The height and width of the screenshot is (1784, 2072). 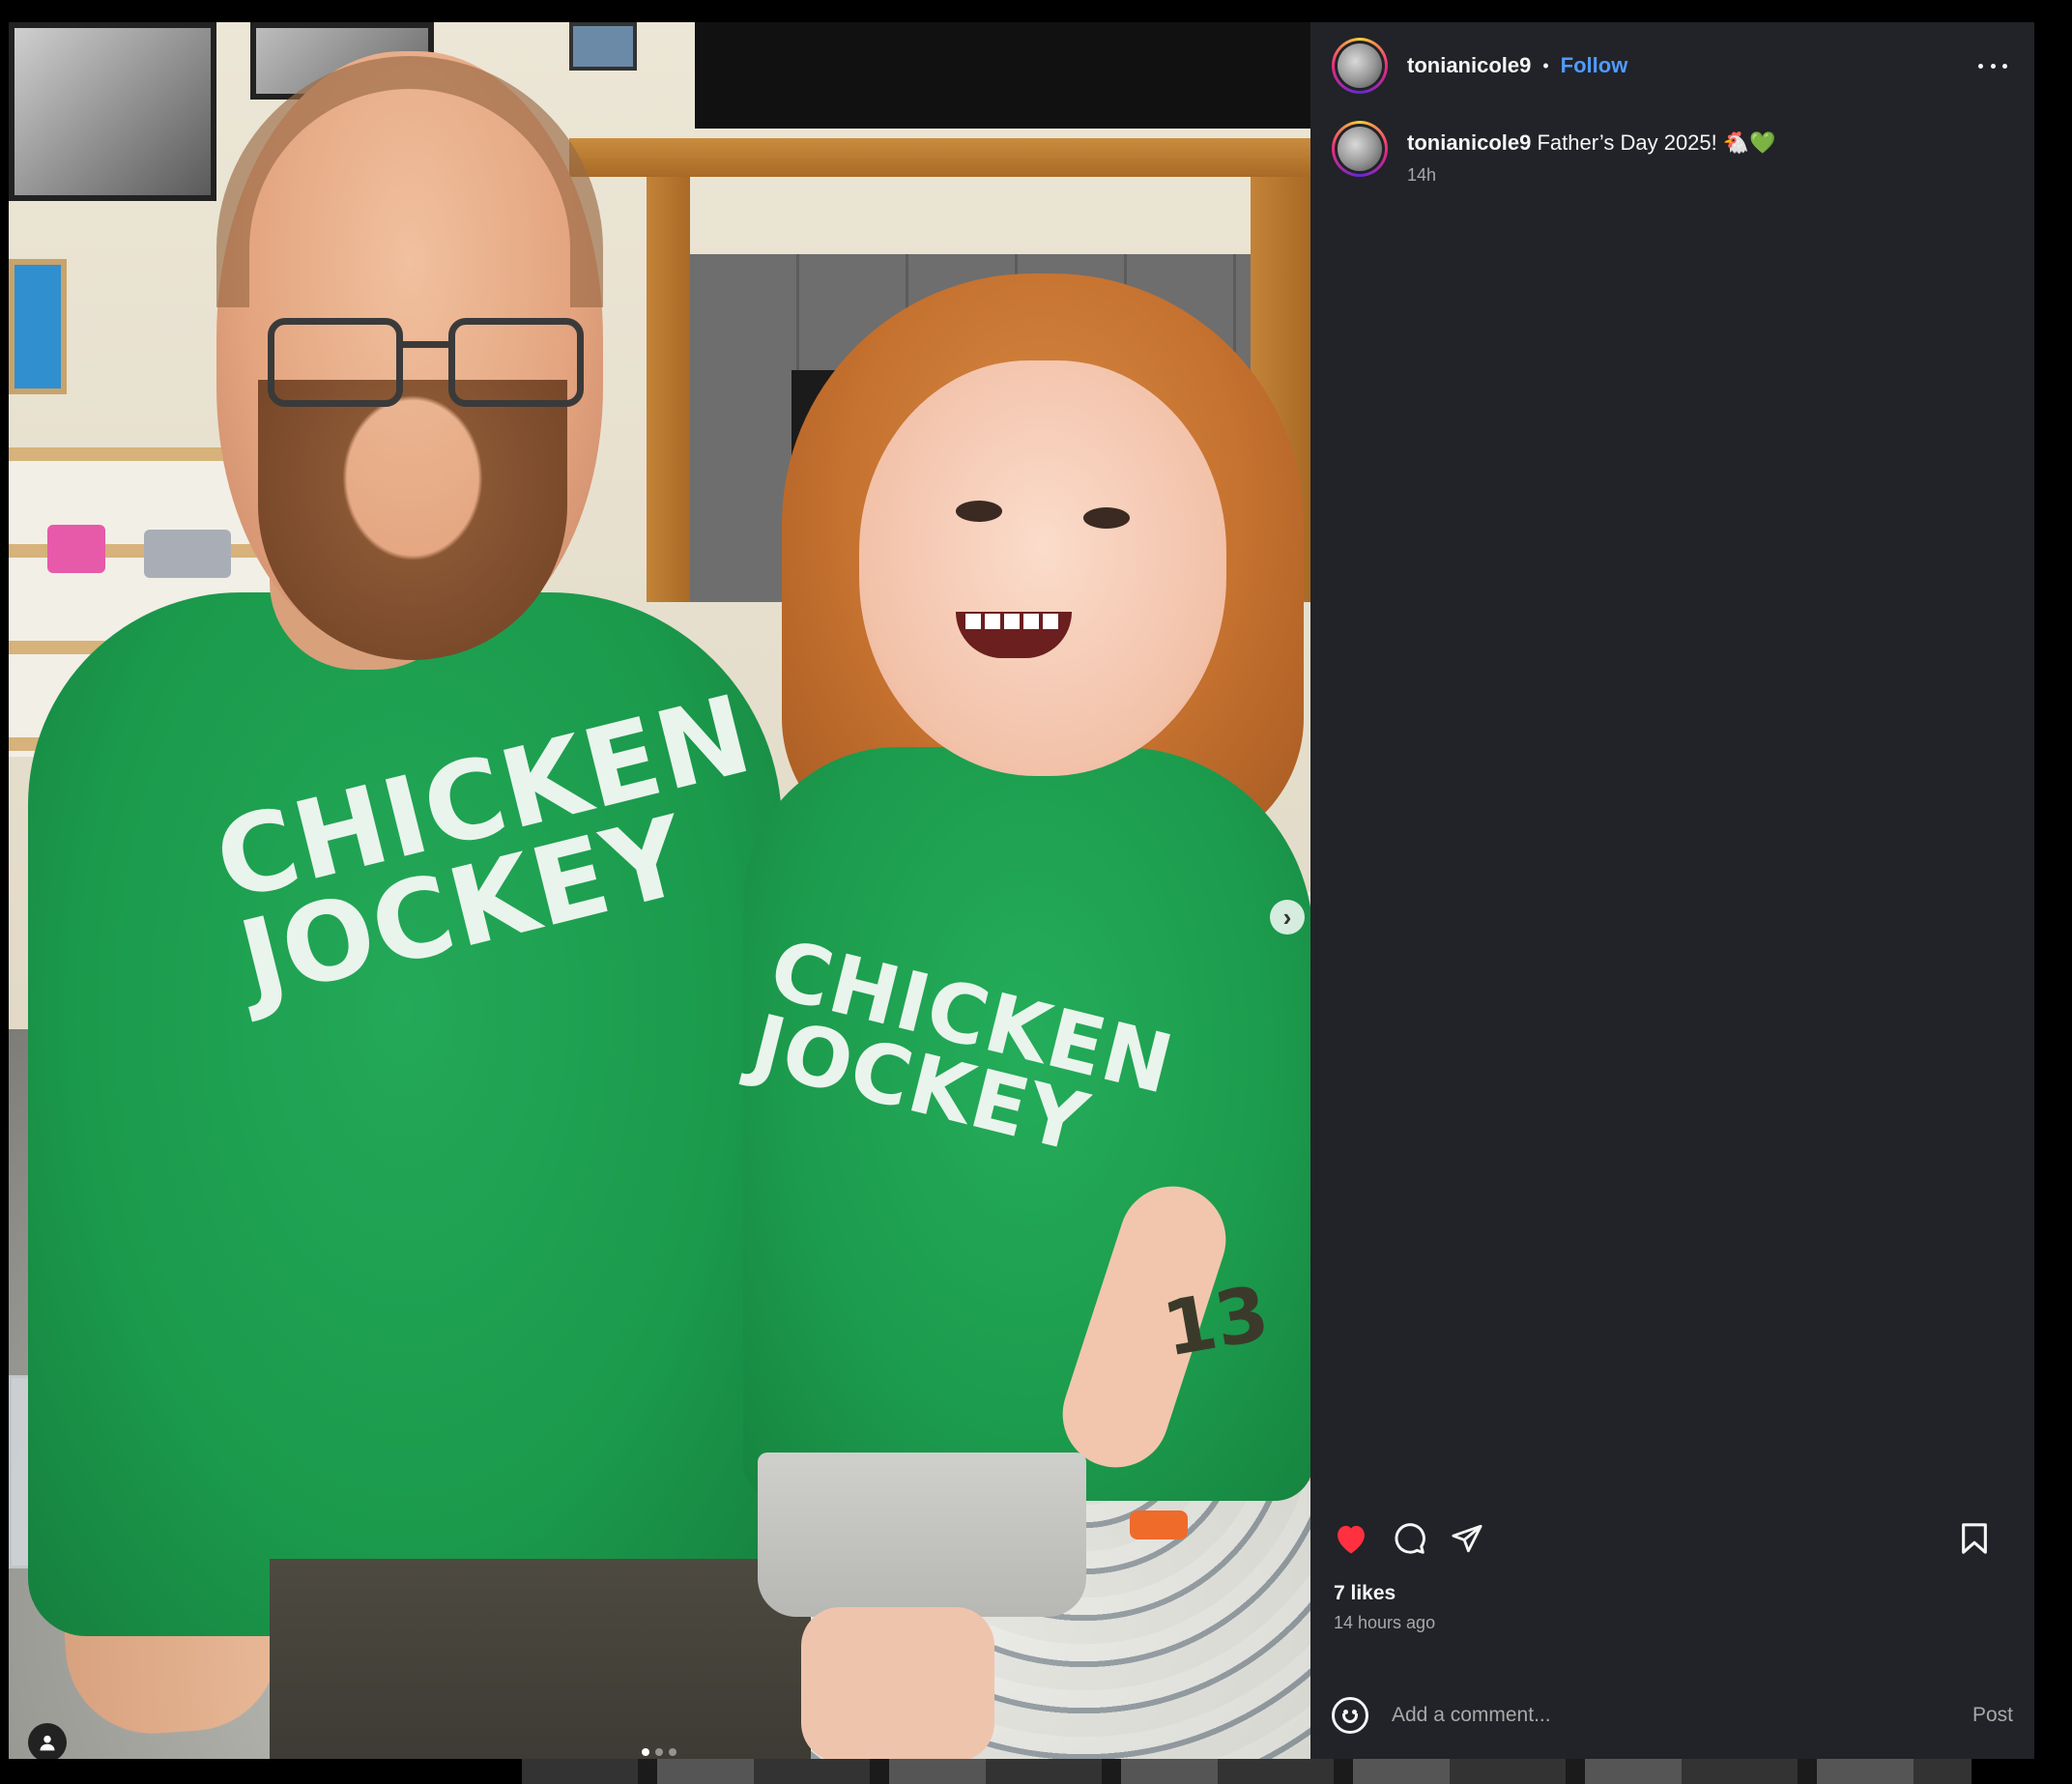 What do you see at coordinates (1216, 1322) in the screenshot?
I see `arm-tattoo: 13` at bounding box center [1216, 1322].